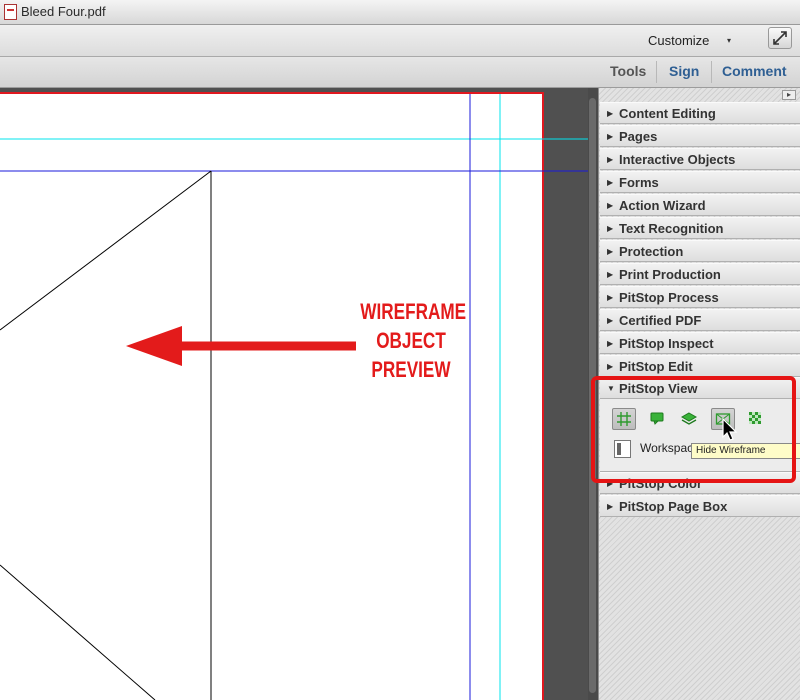 This screenshot has width=800, height=700. I want to click on comment-icon, so click(657, 418).